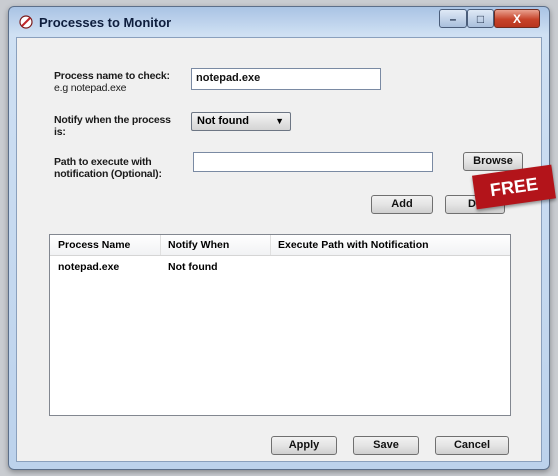 This screenshot has width=558, height=476. I want to click on notify-when-select: Not found ▼, so click(241, 121).